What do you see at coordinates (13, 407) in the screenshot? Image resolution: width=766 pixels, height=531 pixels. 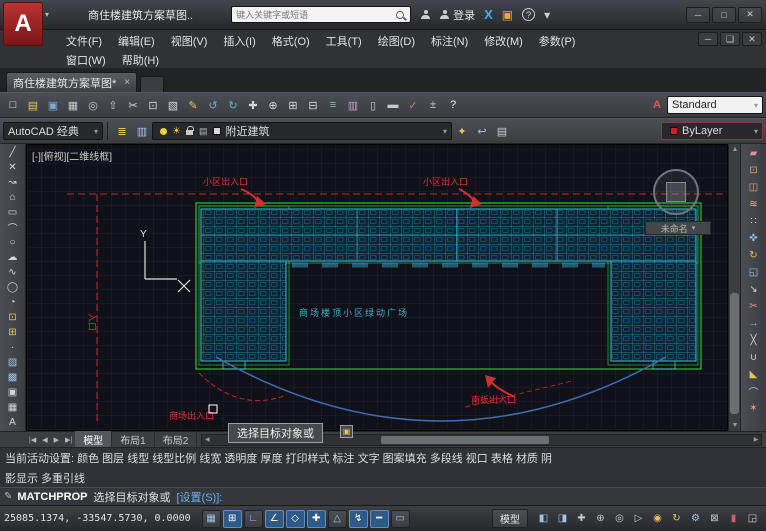 I see `table-icon: ▦` at bounding box center [13, 407].